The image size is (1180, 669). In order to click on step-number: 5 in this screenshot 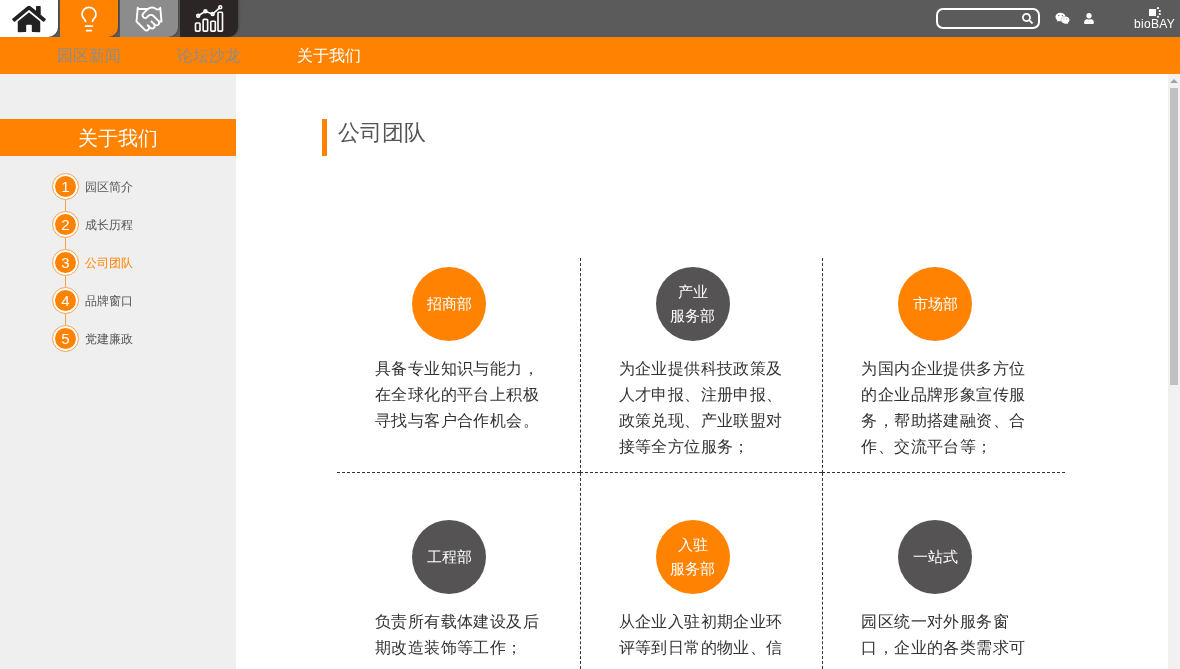, I will do `click(65, 338)`.